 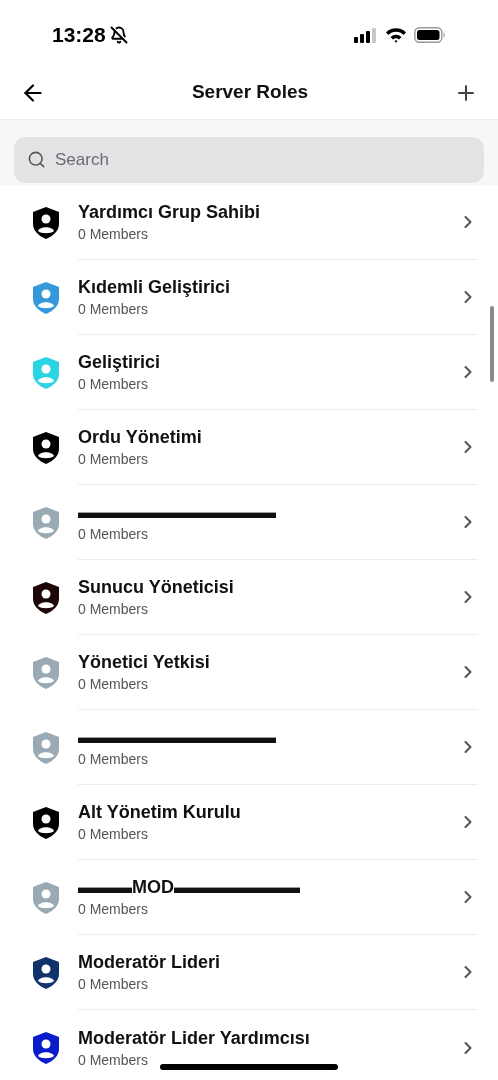 What do you see at coordinates (156, 587) in the screenshot?
I see `role-name: Sunucu Yöneticisi` at bounding box center [156, 587].